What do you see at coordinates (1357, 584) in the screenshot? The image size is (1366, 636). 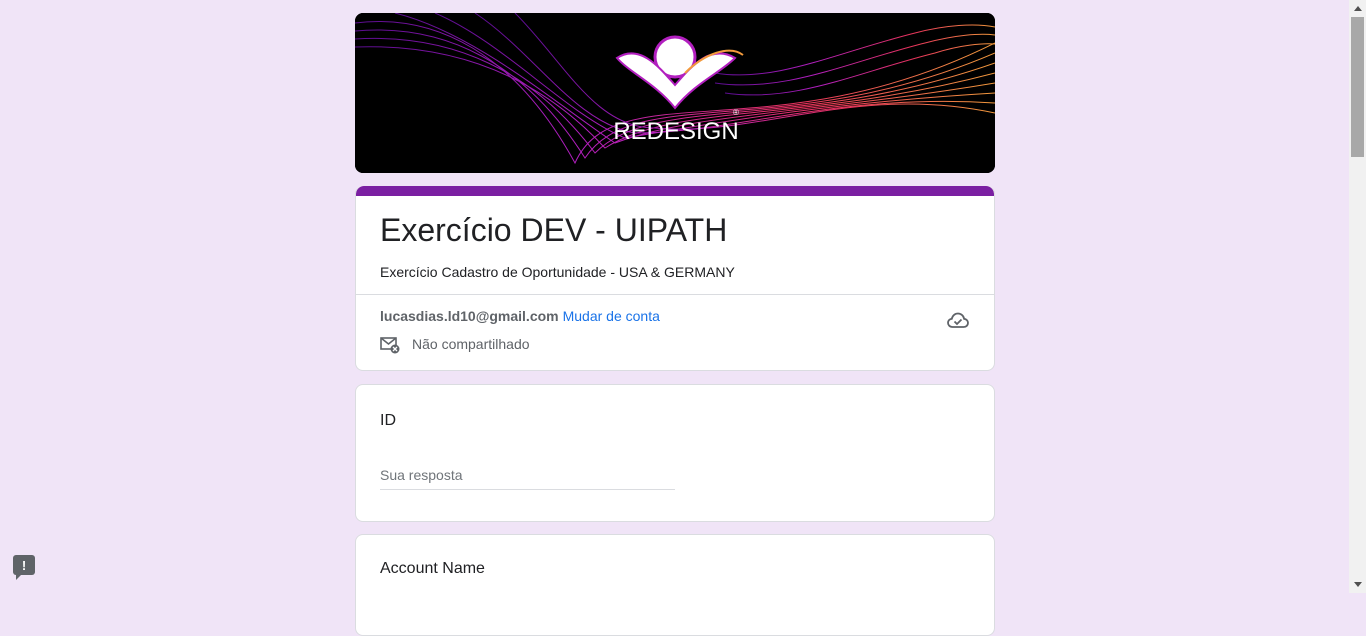 I see `scroll-down-arrow-icon` at bounding box center [1357, 584].